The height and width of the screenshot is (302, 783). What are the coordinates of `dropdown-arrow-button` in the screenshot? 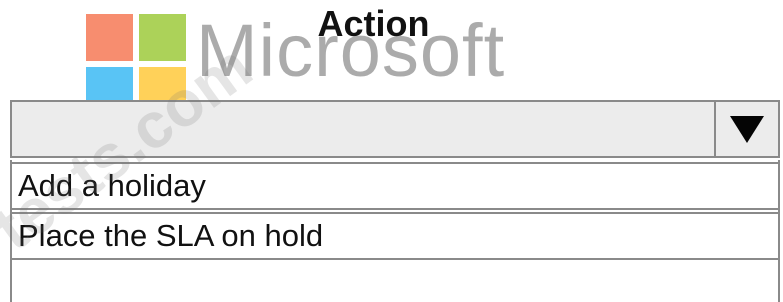 It's located at (746, 129).